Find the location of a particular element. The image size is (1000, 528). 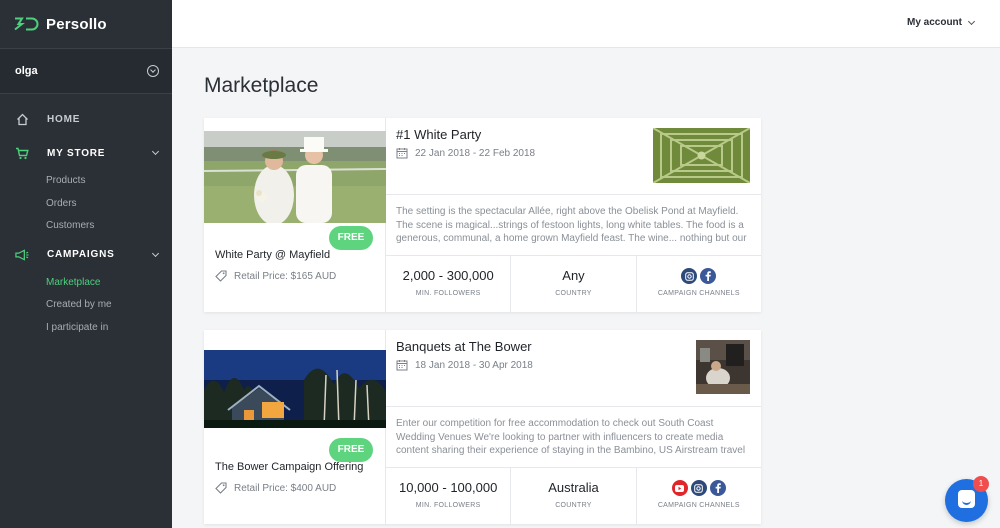

campaign-dates-text: 22 Jan 2018 - 22 Feb 2018 is located at coordinates (475, 153).